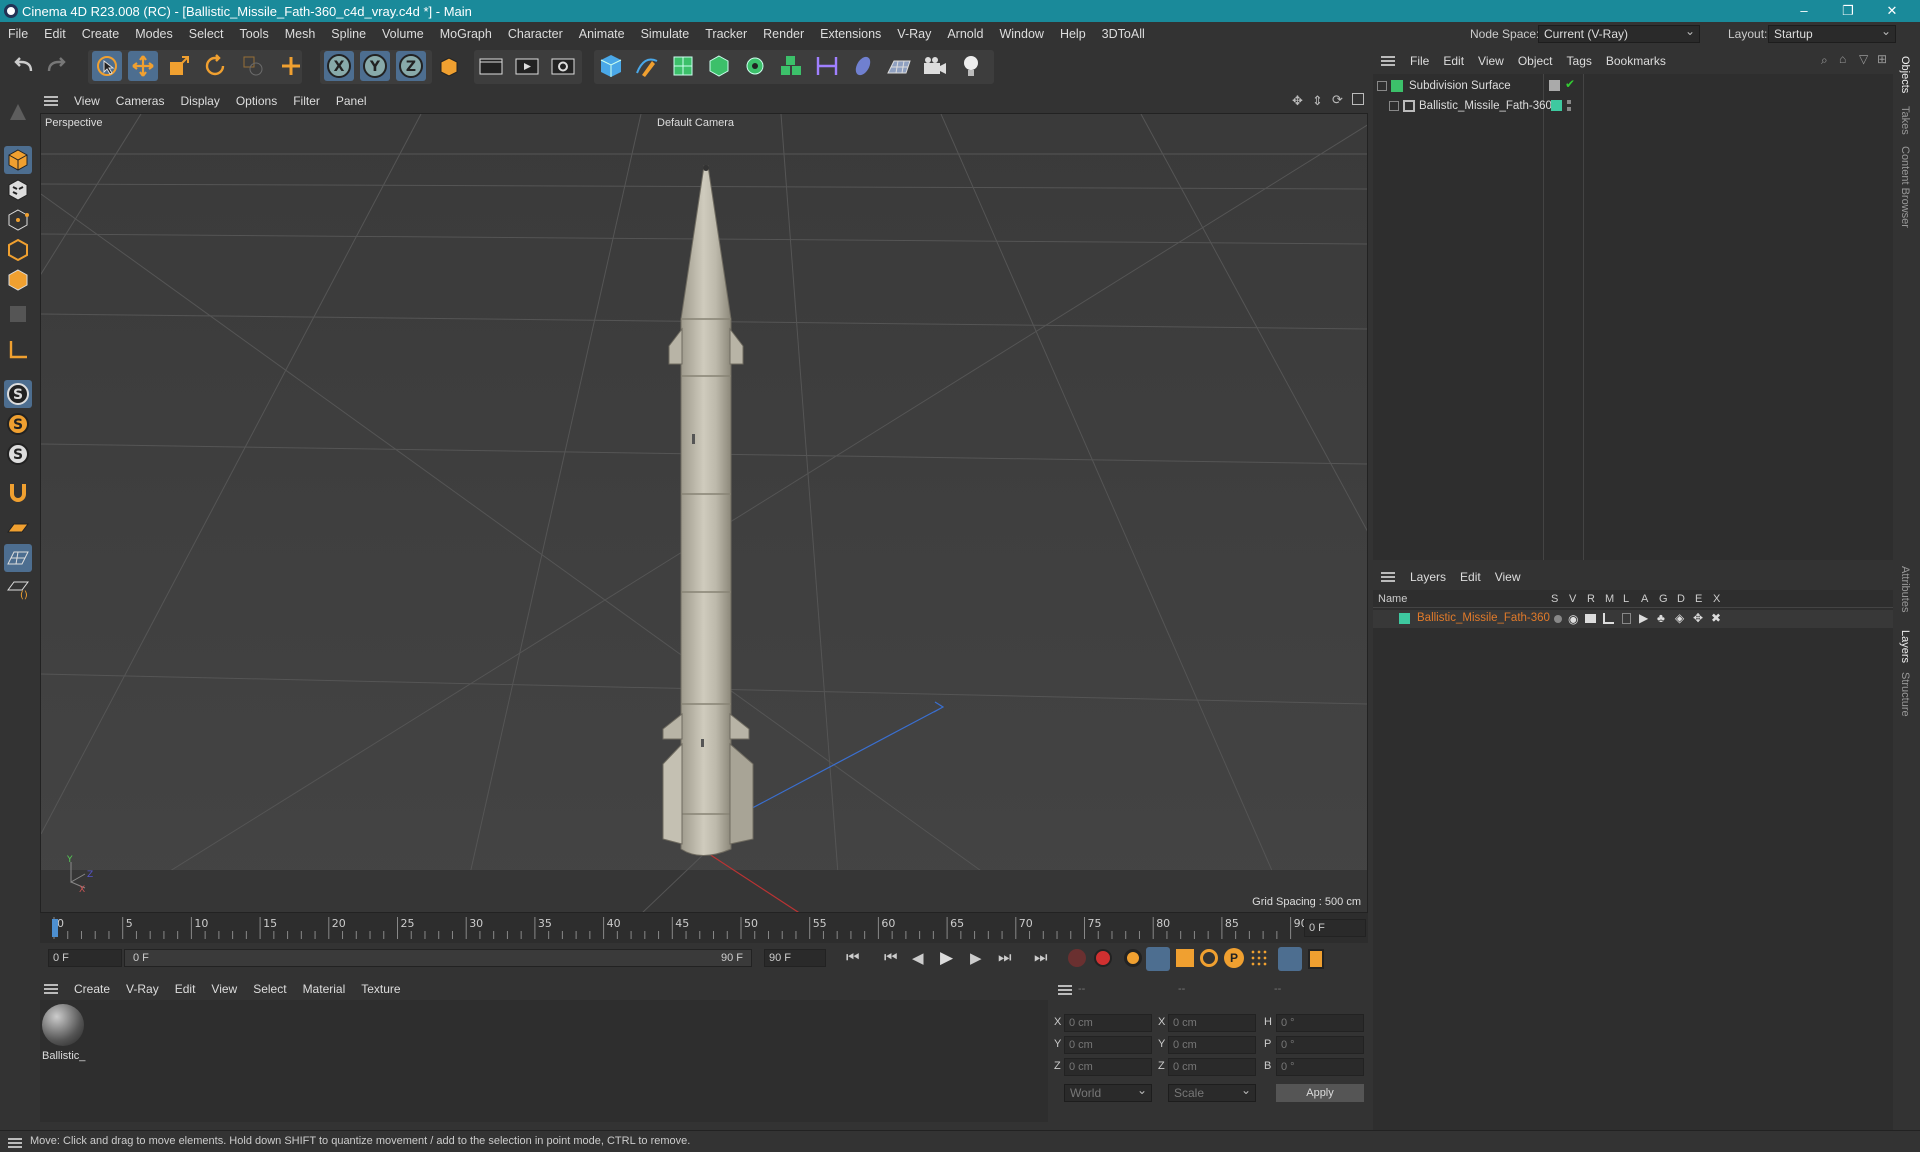 The image size is (1920, 1152). I want to click on live-selection-icon, so click(107, 66).